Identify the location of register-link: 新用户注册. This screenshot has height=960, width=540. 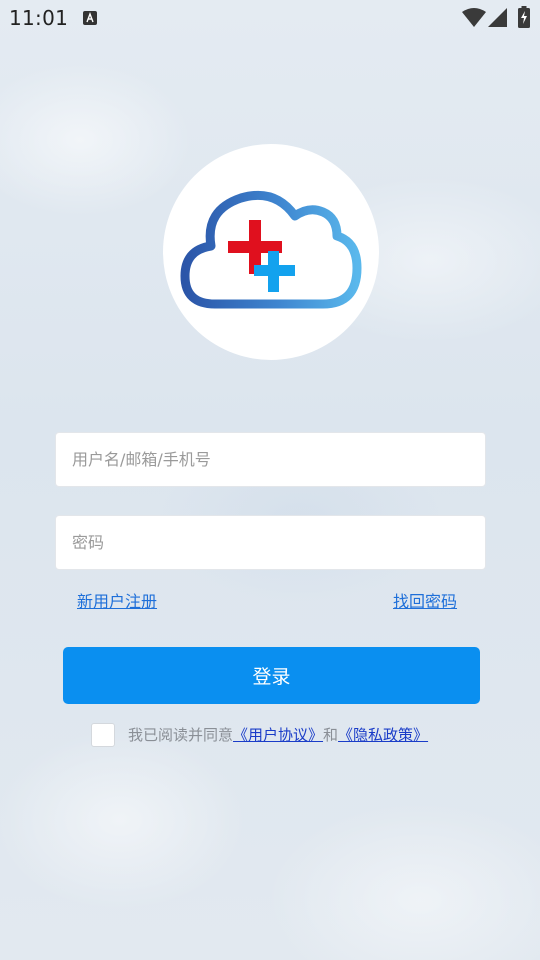
(117, 600).